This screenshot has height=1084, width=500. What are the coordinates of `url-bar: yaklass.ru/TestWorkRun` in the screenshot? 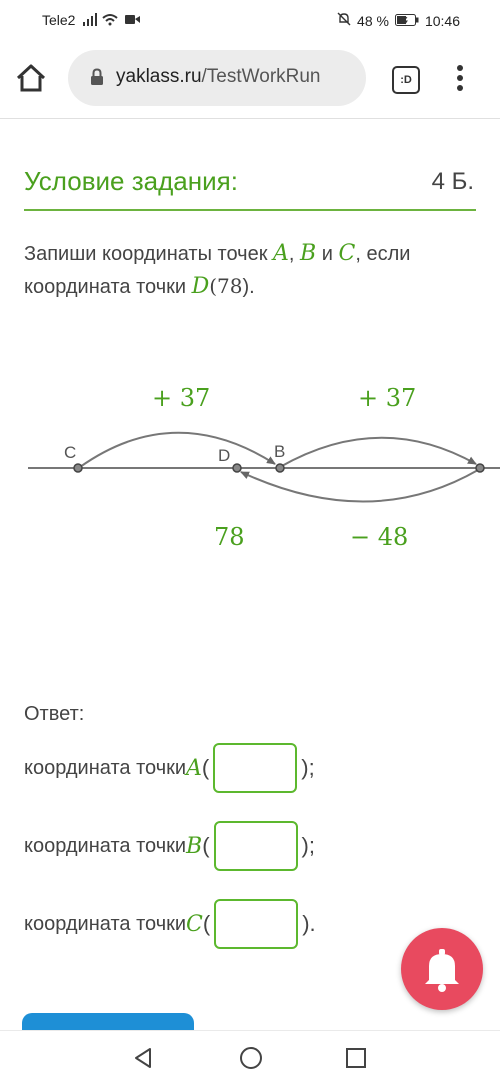 It's located at (217, 78).